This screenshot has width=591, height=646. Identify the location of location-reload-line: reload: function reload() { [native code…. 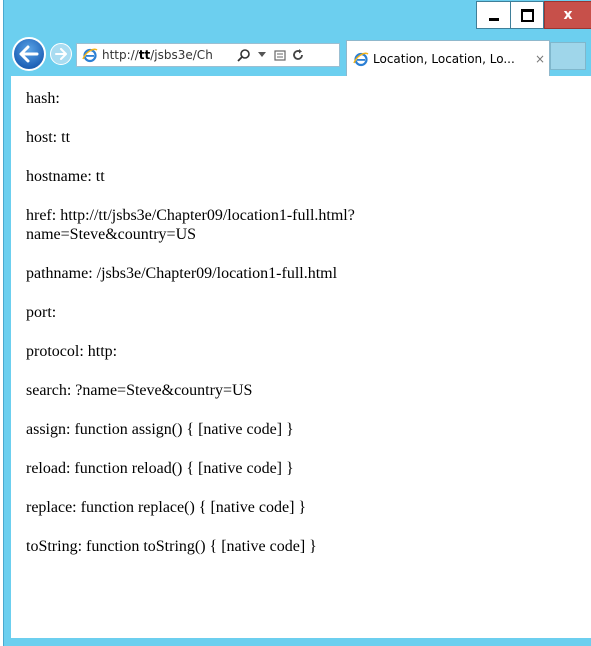
(160, 468).